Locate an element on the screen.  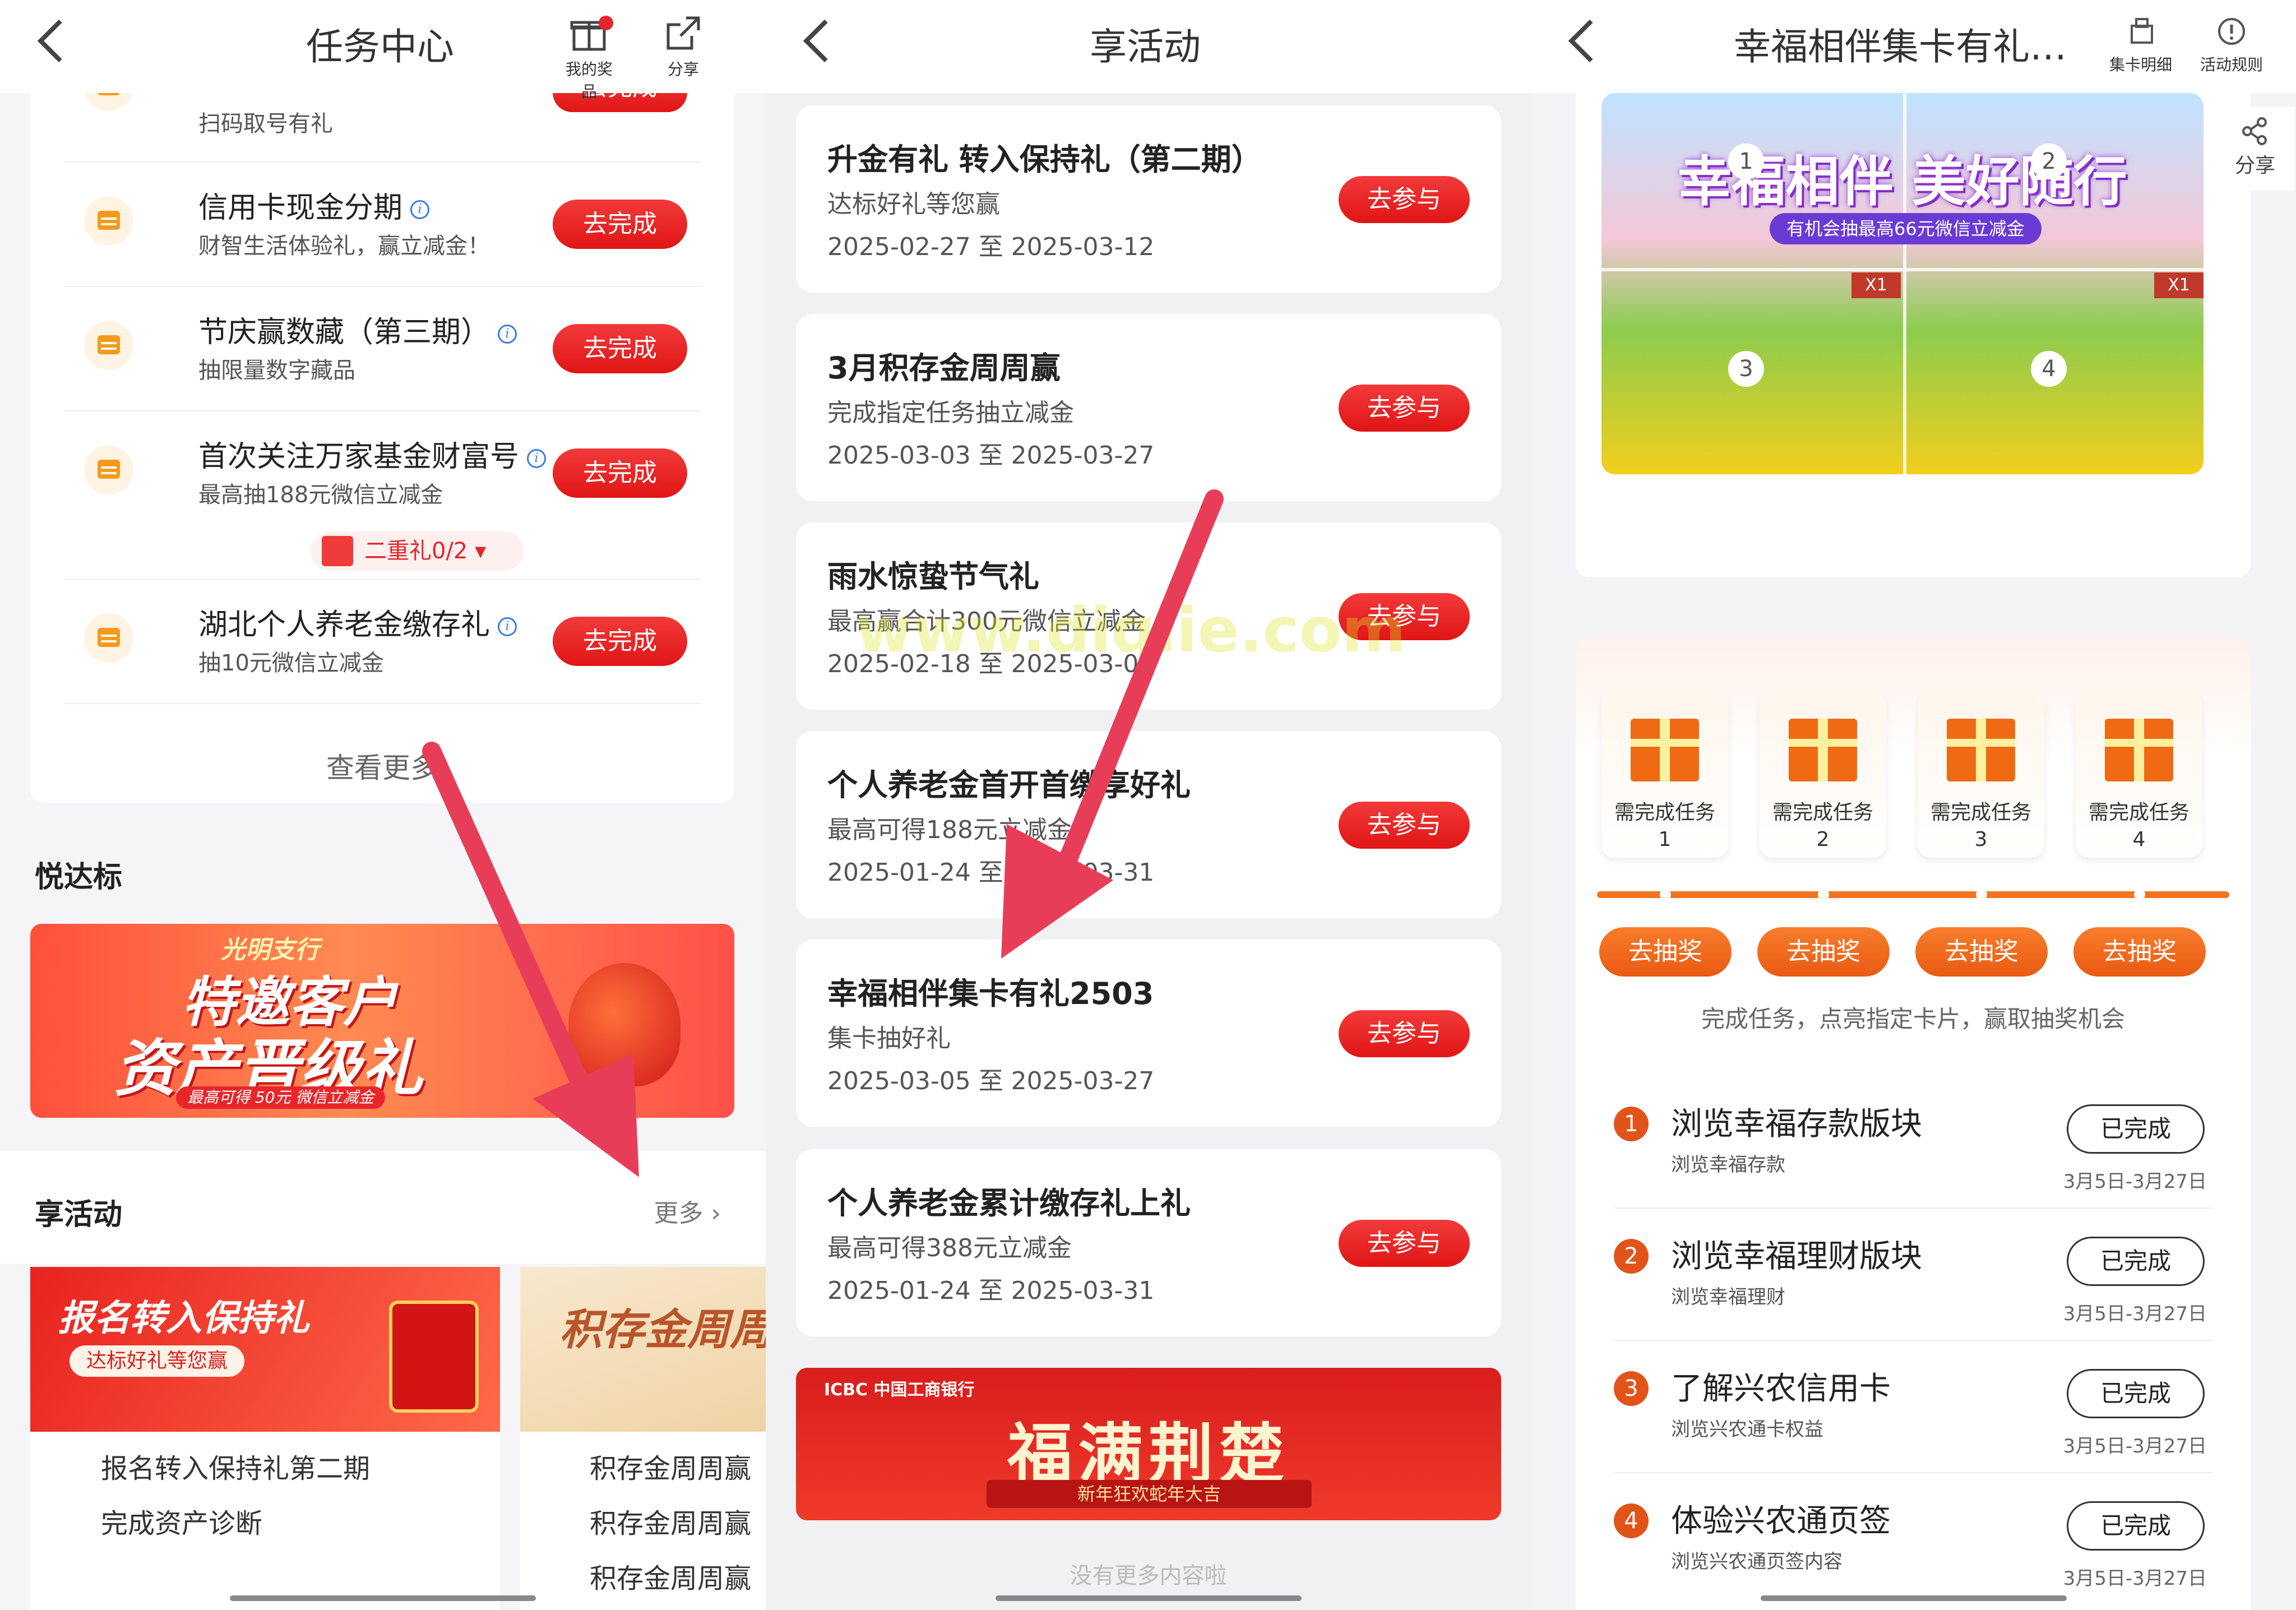
activity-name: 幸福相伴集卡有礼2503 is located at coordinates (990, 993).